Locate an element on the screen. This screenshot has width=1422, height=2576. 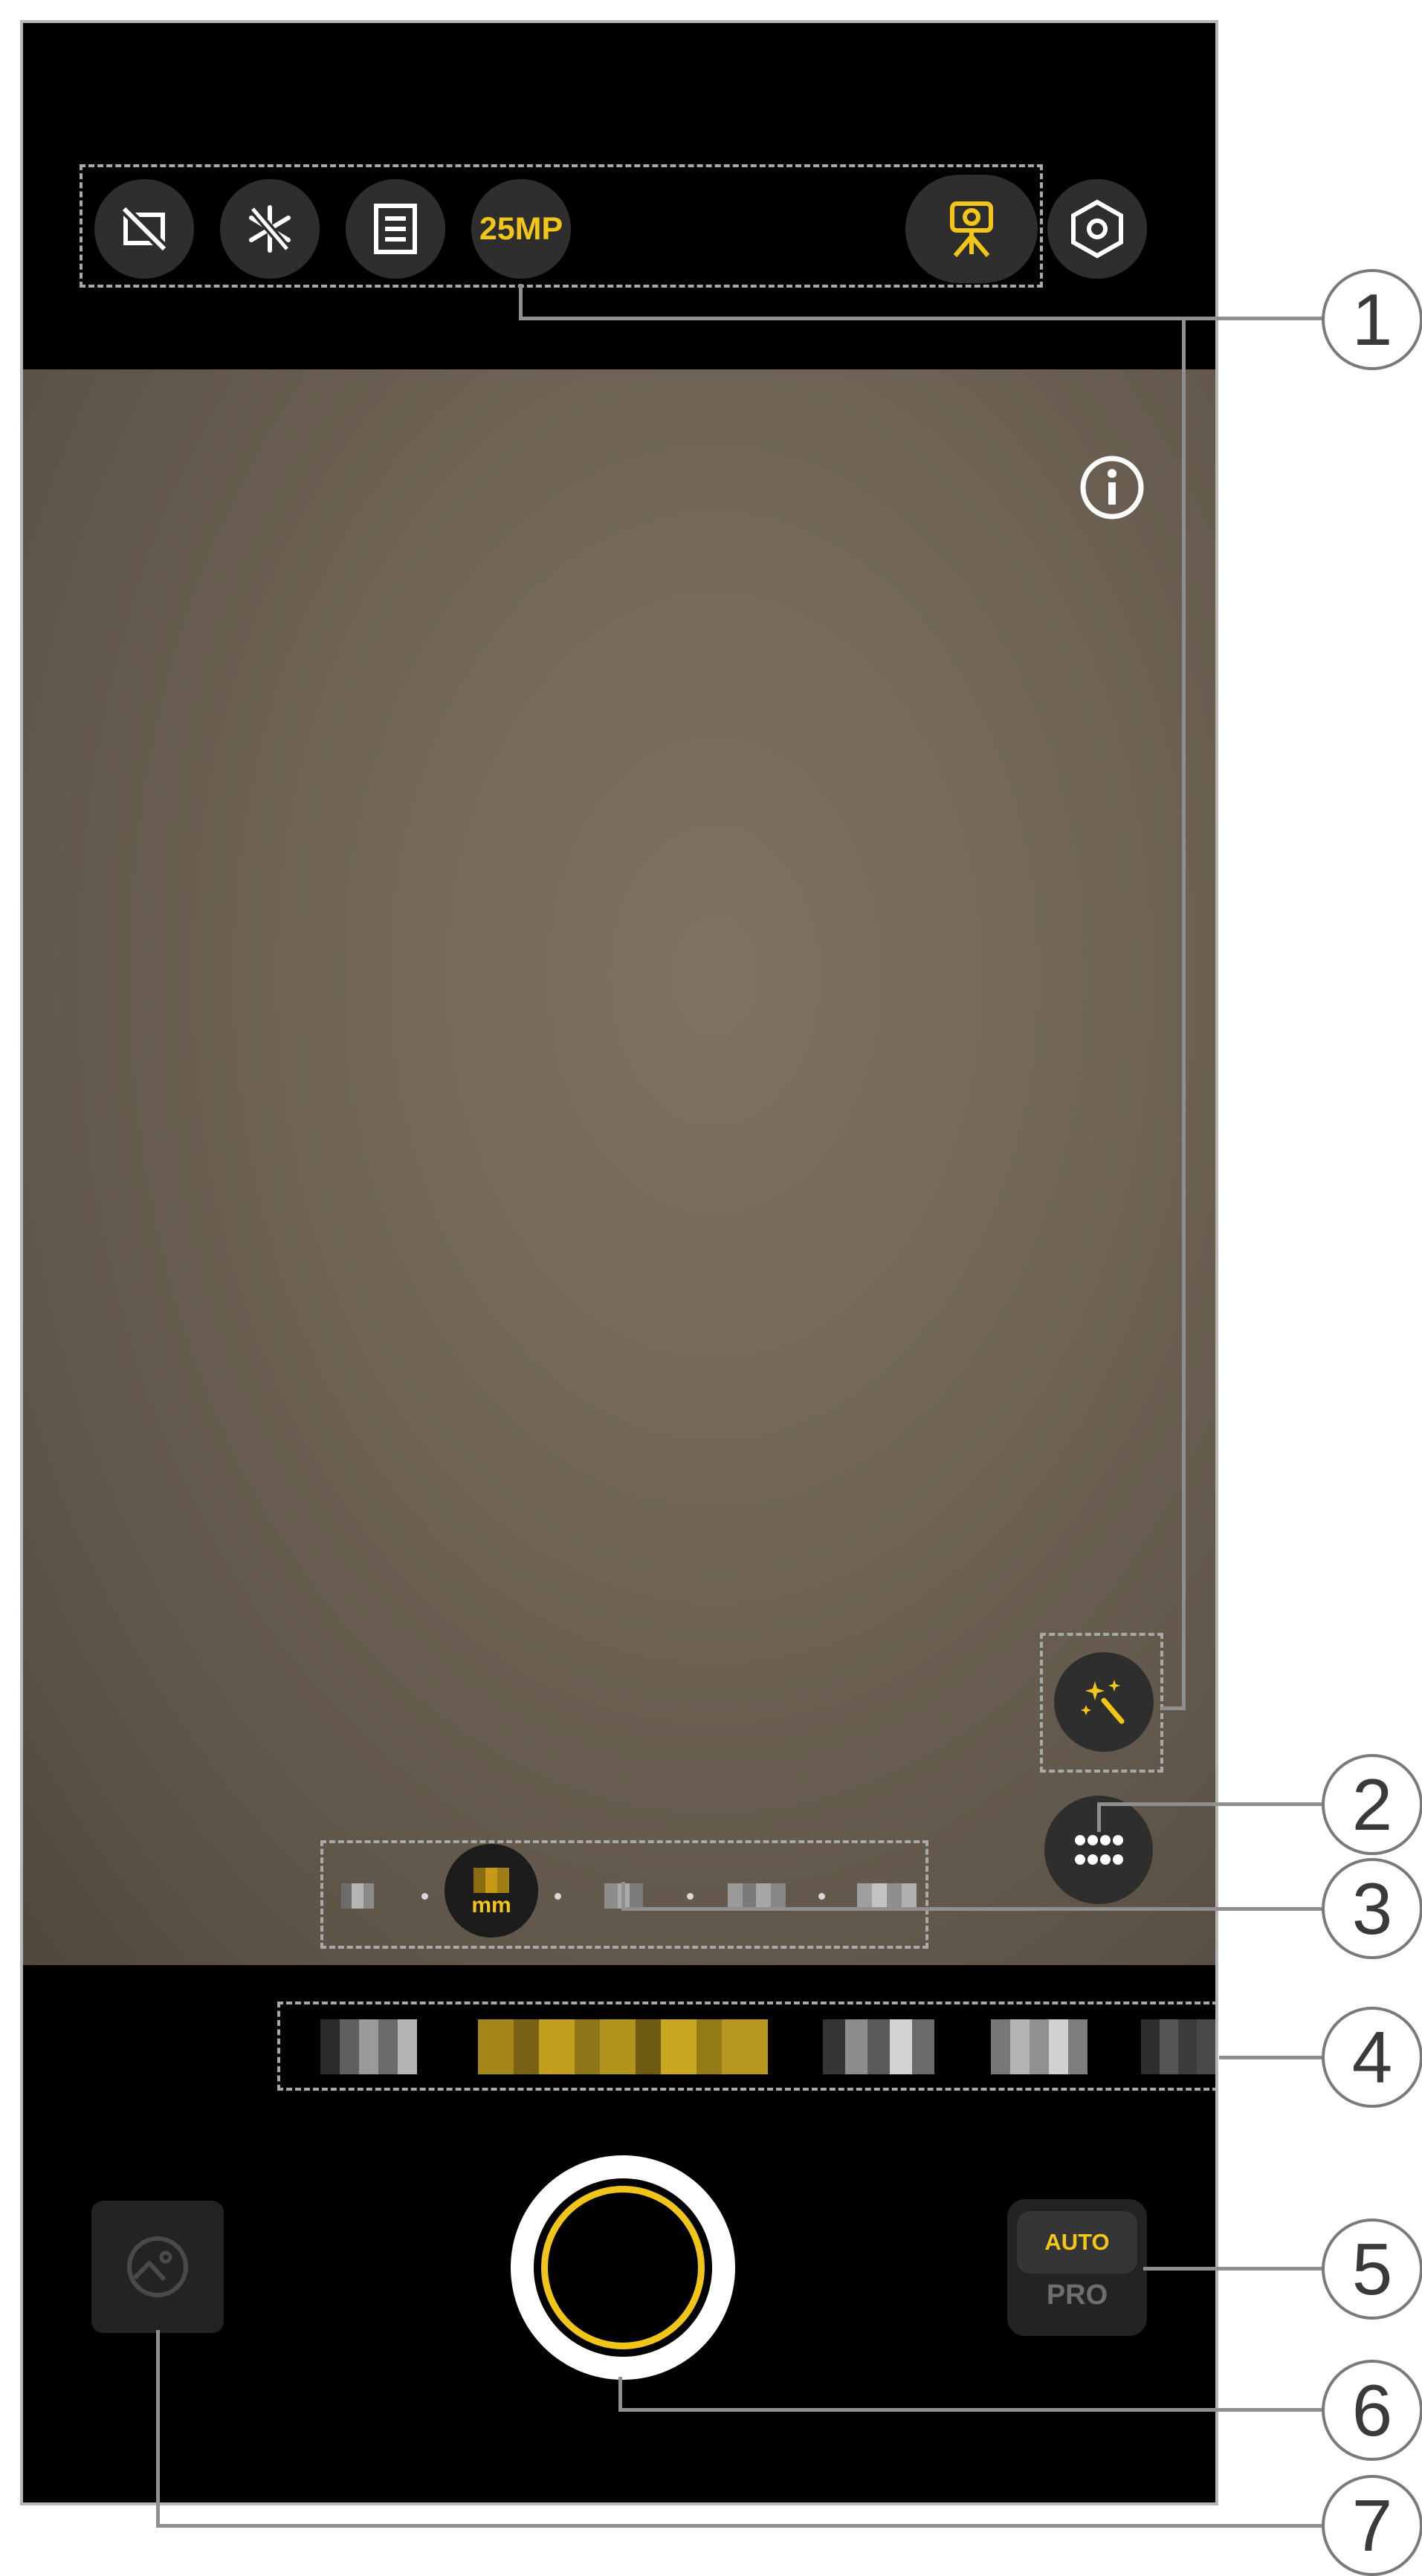
frame-off-icon is located at coordinates (144, 229).